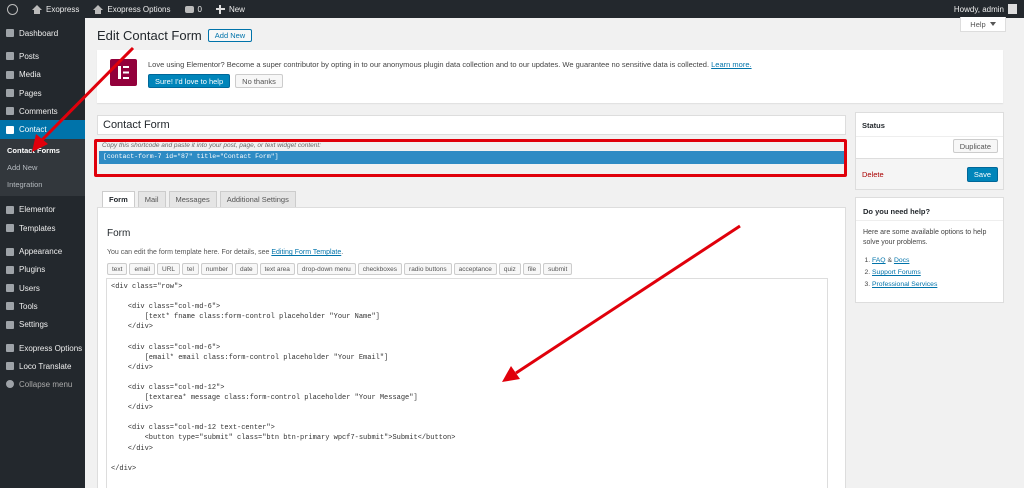  What do you see at coordinates (139, 9) in the screenshot?
I see `options-label: Exopress Options` at bounding box center [139, 9].